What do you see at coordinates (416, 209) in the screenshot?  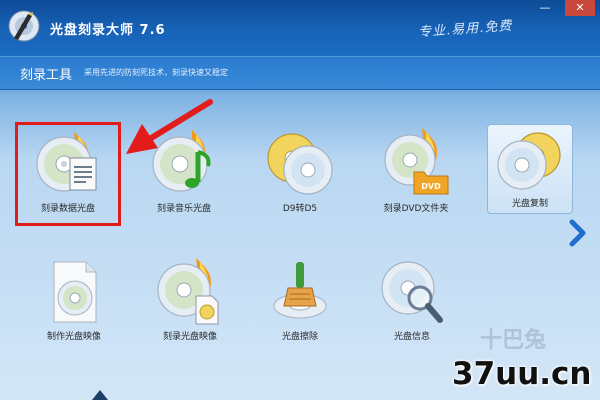 I see `tool-label: 刻录DVD文件夹` at bounding box center [416, 209].